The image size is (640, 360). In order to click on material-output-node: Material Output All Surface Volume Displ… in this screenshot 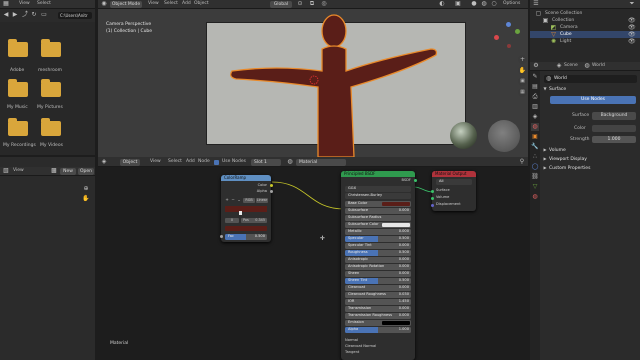, I will do `click(453, 191)`.